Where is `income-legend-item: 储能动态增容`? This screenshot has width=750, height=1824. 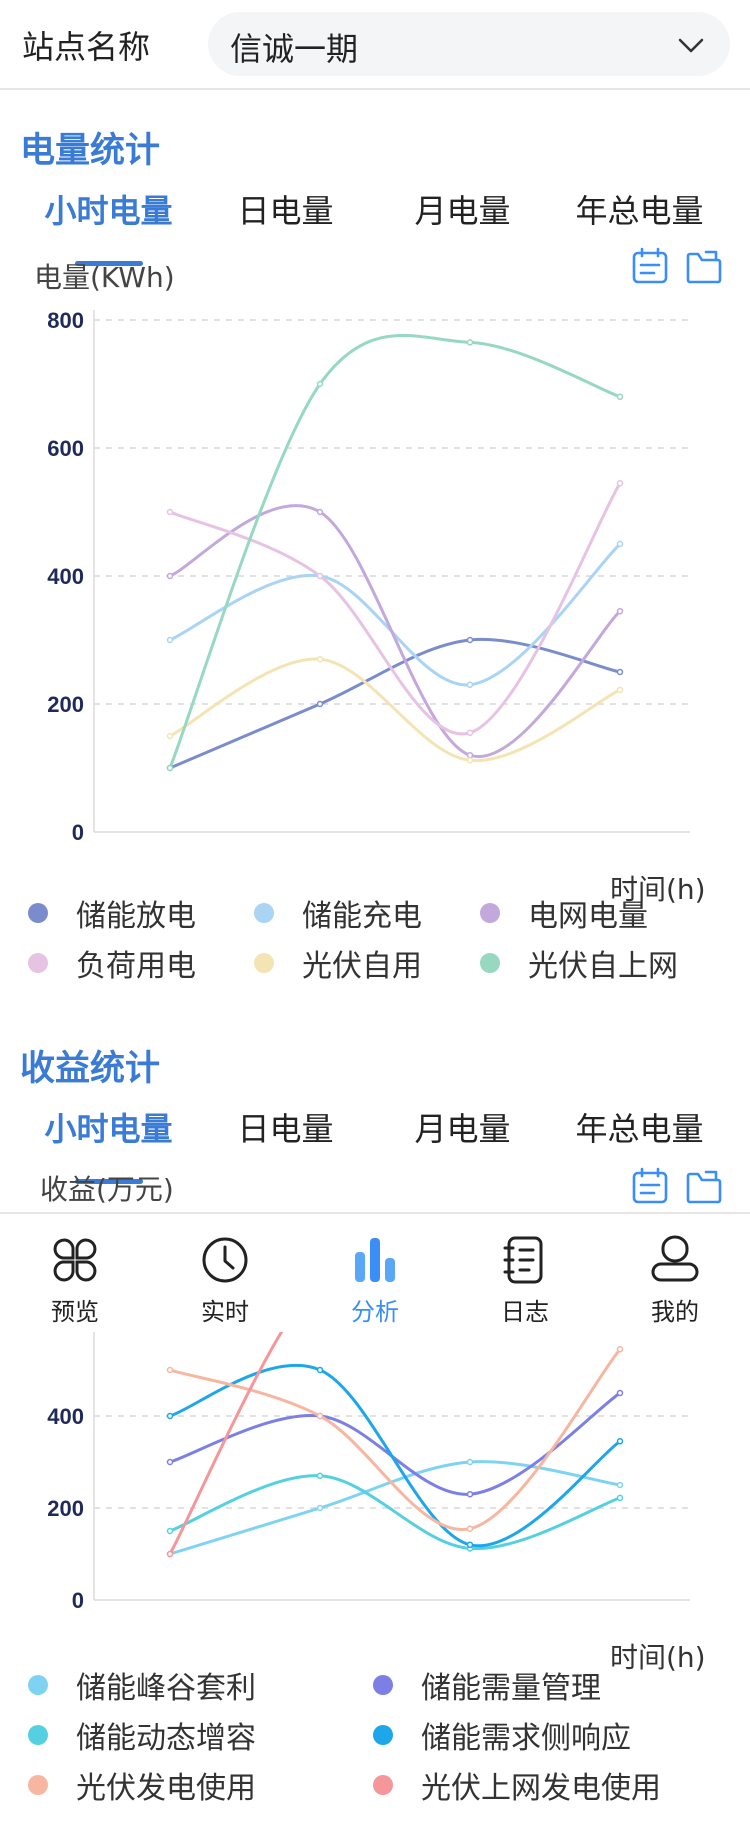 income-legend-item: 储能动态增容 is located at coordinates (200, 1736).